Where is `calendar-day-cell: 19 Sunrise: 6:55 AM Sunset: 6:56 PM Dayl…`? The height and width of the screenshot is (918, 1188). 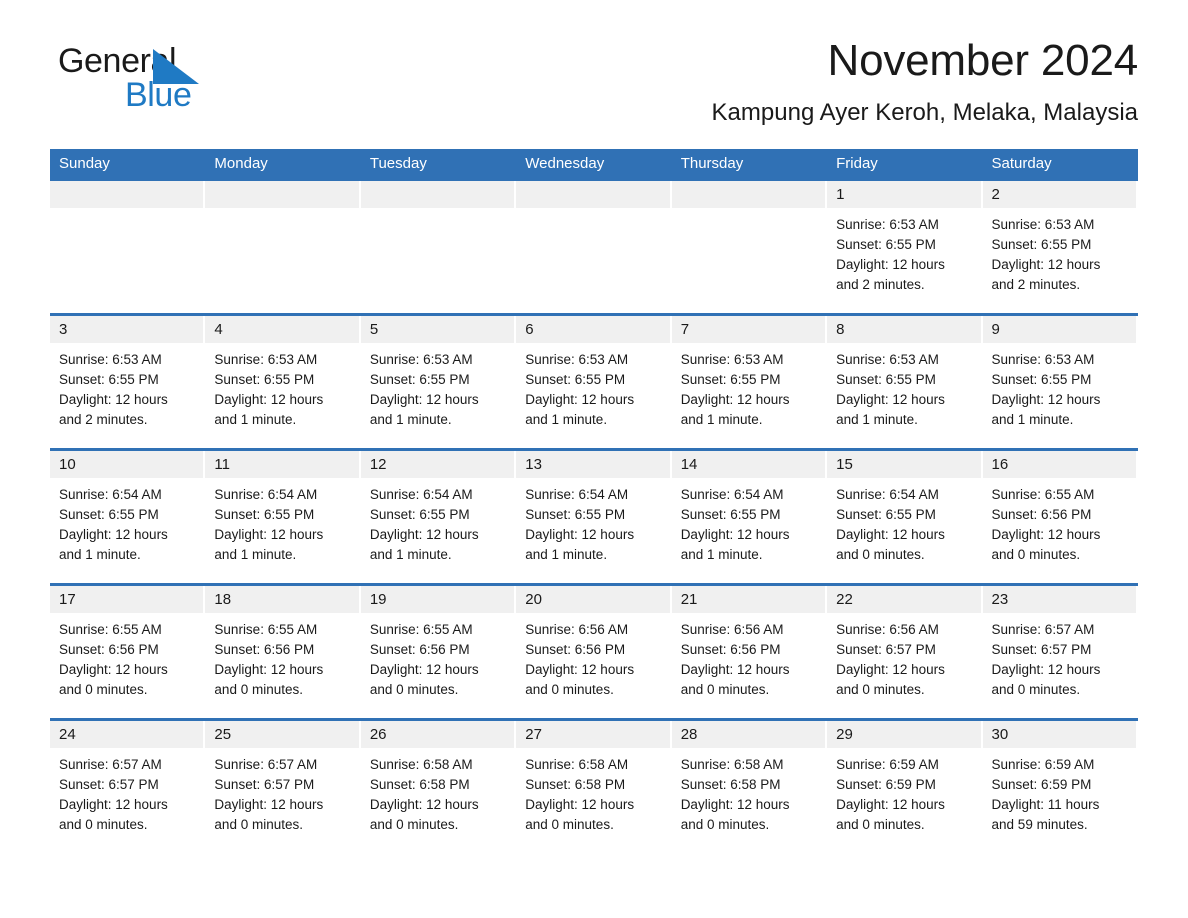 calendar-day-cell: 19 Sunrise: 6:55 AM Sunset: 6:56 PM Dayl… is located at coordinates (438, 651).